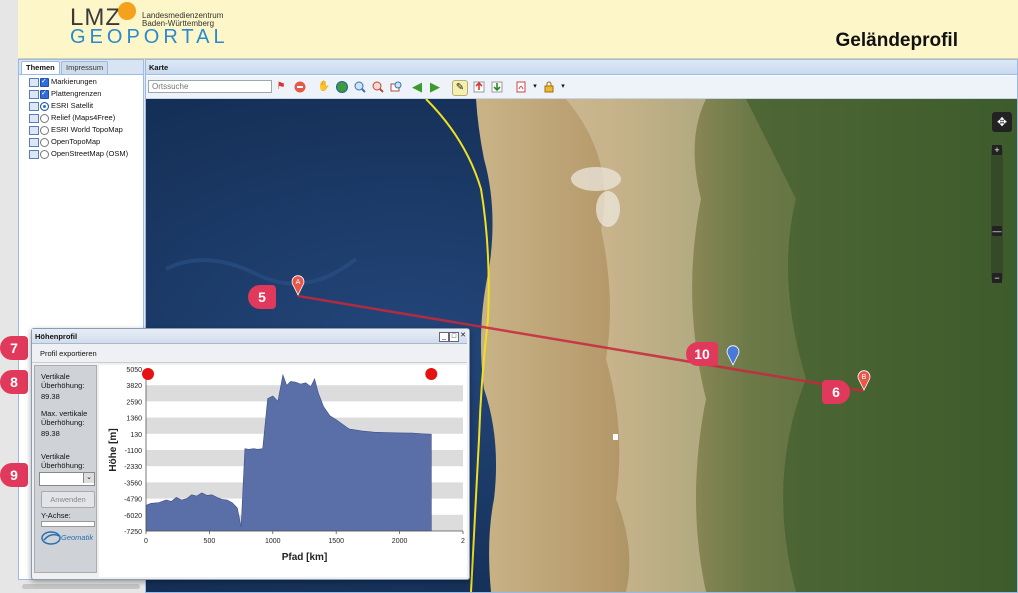 Image resolution: width=1018 pixels, height=593 pixels. What do you see at coordinates (133, 483) in the screenshot?
I see `y-tick-label: -3560` at bounding box center [133, 483].